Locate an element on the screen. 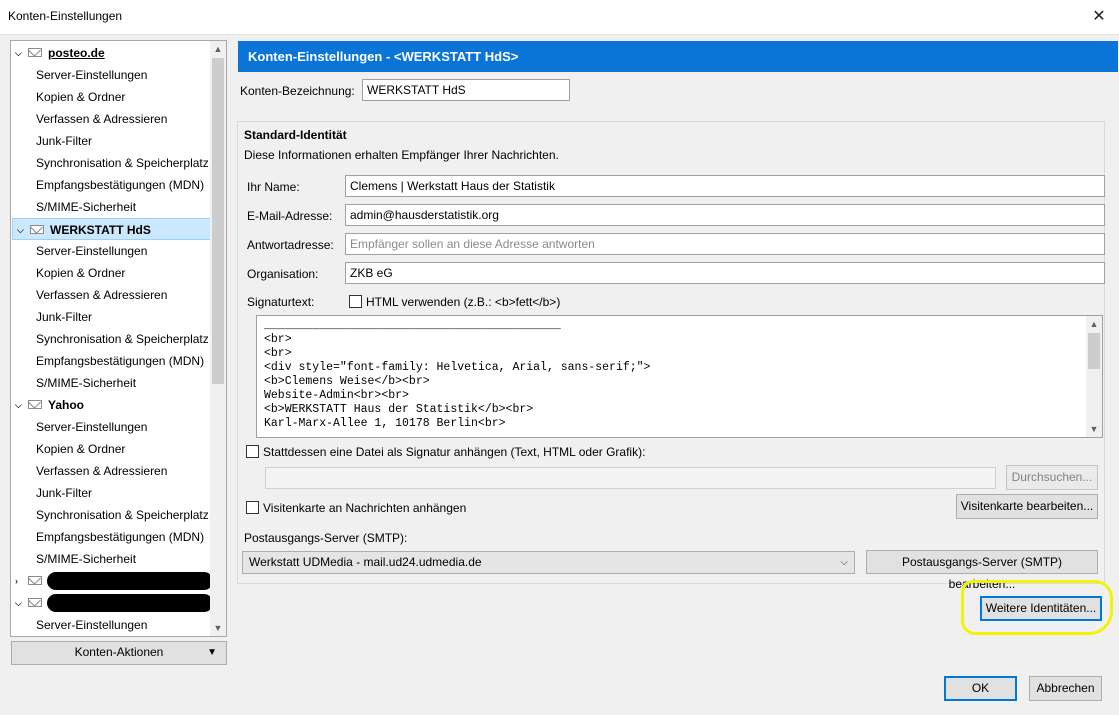 The width and height of the screenshot is (1119, 715). email-field: admin@hausderstatistik.org is located at coordinates (725, 215).